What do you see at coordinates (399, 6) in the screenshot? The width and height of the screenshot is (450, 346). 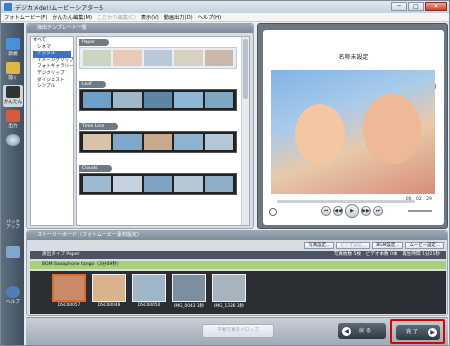 I see `minimize-button: ─` at bounding box center [399, 6].